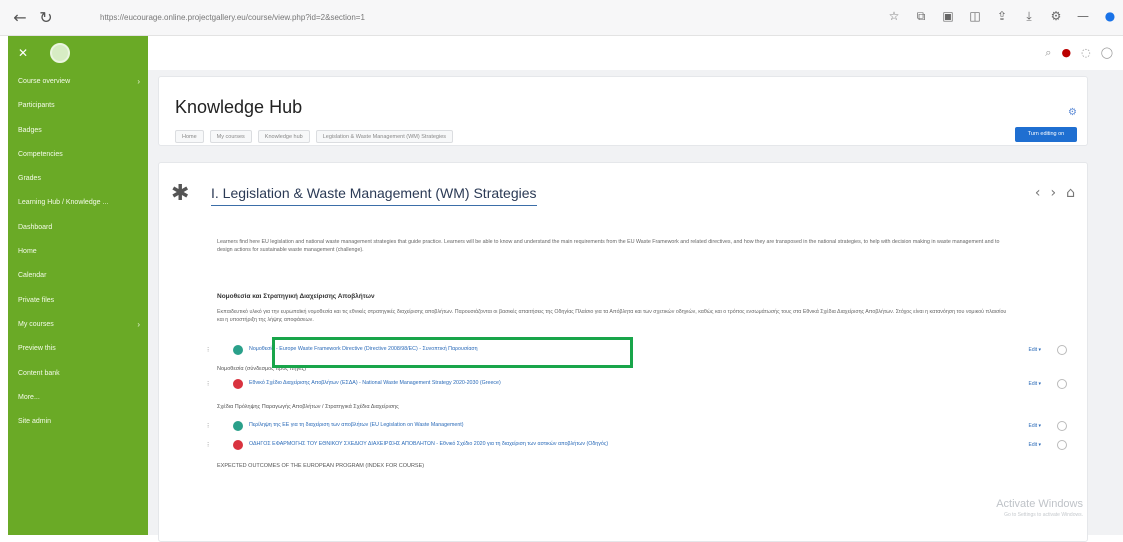  Describe the element at coordinates (948, 16) in the screenshot. I see `split-icon: ▣` at that location.